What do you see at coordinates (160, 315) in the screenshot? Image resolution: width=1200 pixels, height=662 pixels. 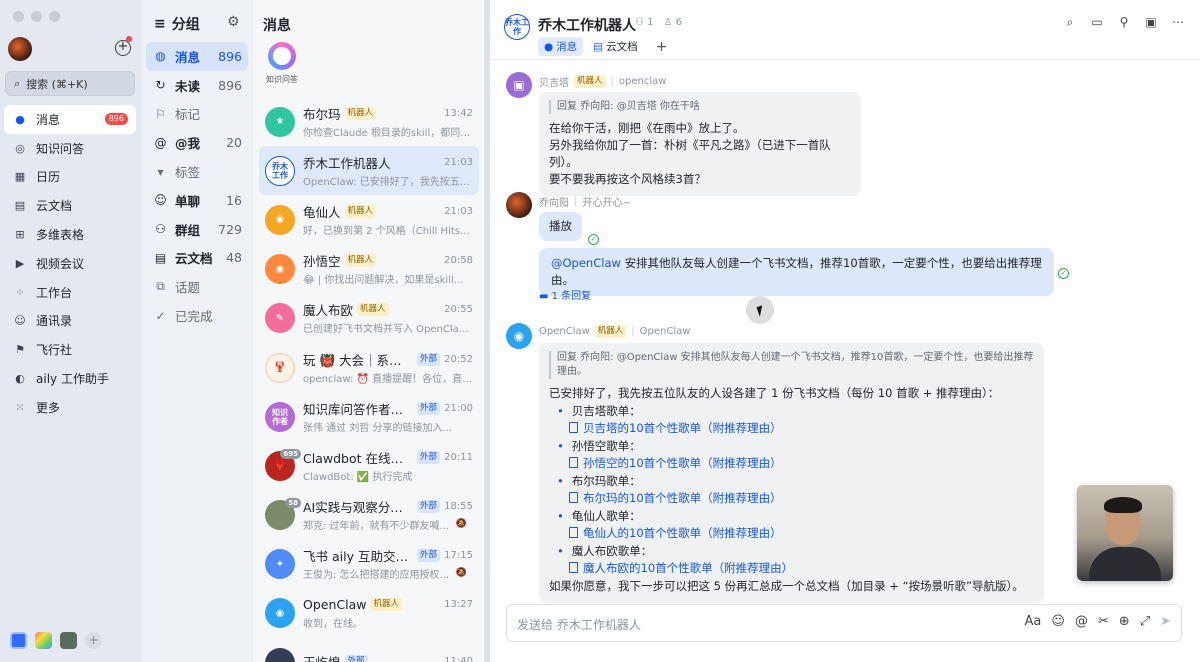 I see `group-icon: ✓` at bounding box center [160, 315].